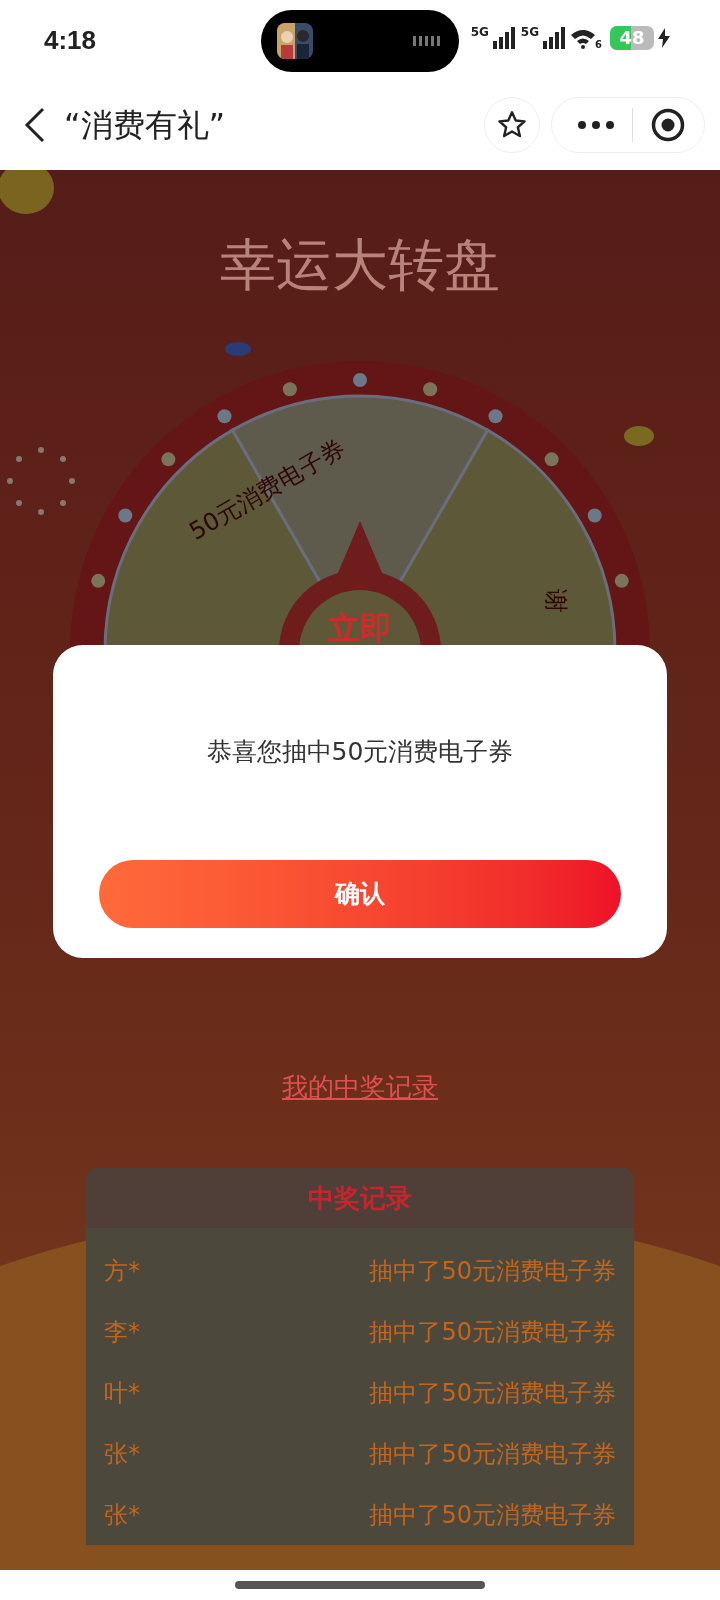  What do you see at coordinates (41, 481) in the screenshot?
I see `sparkle-ring-drawing` at bounding box center [41, 481].